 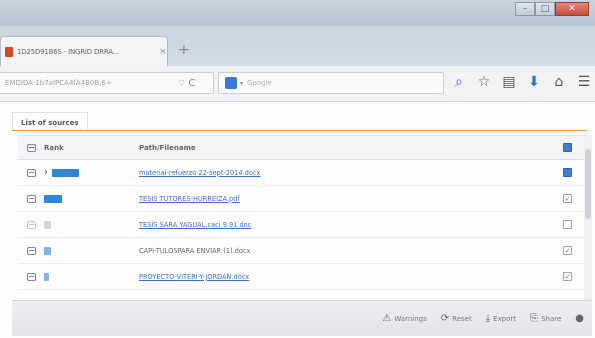 I want to click on header-select-all, so click(x=567, y=147).